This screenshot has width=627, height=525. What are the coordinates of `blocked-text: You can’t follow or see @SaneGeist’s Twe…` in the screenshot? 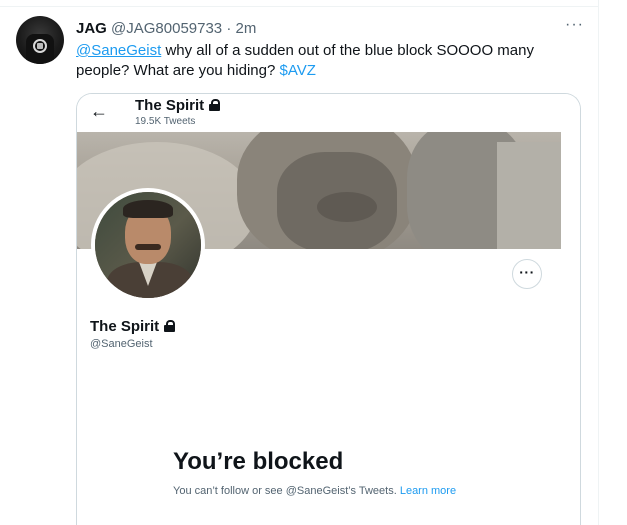 It's located at (285, 491).